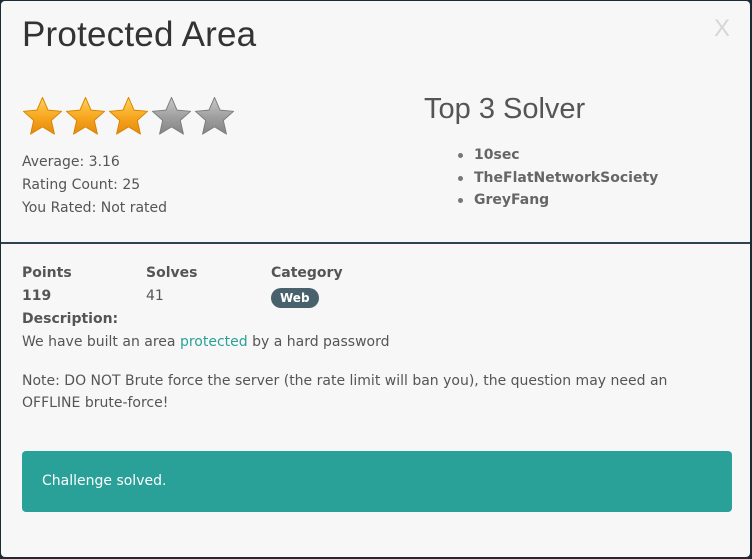  What do you see at coordinates (101, 342) in the screenshot?
I see `description-text-before: We have built an area` at bounding box center [101, 342].